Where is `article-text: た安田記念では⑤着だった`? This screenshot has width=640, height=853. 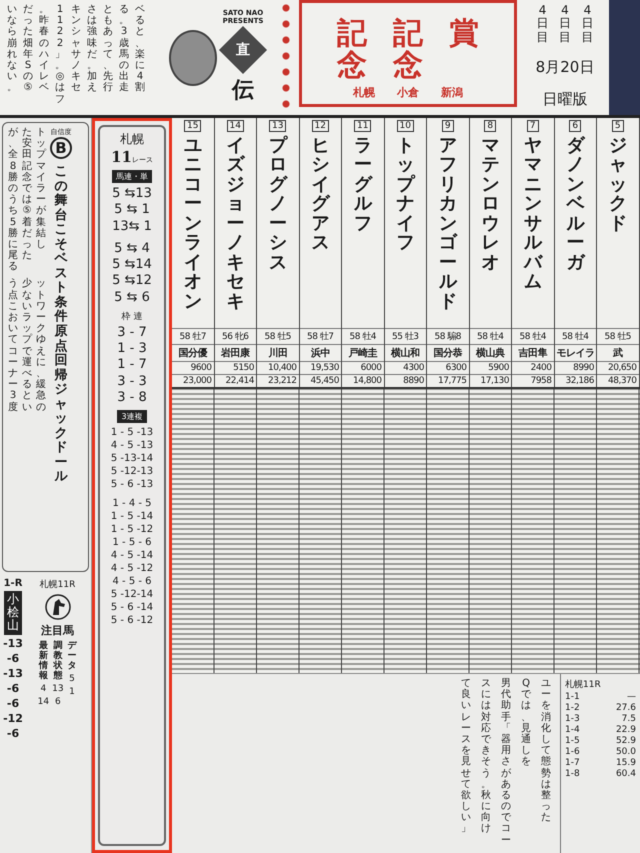 article-text: た安田記念では⑤着だった is located at coordinates (27, 195).